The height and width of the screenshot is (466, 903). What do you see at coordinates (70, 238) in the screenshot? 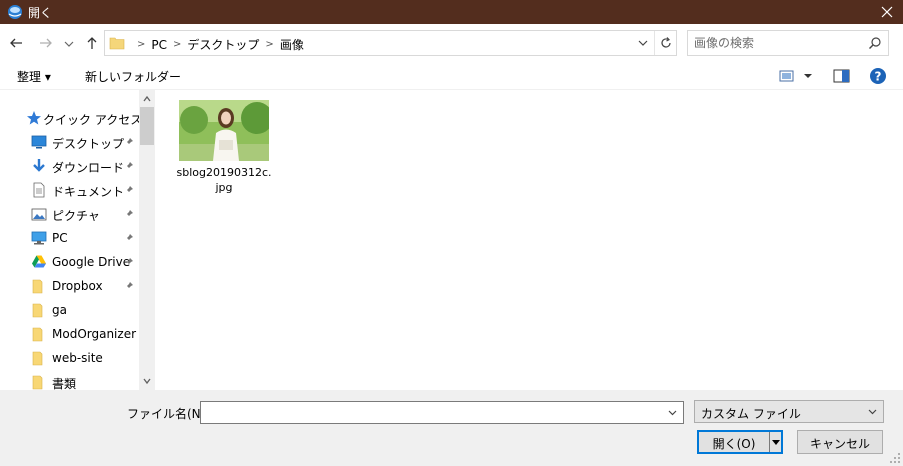
I see `nav-item-pc: PC` at bounding box center [70, 238].